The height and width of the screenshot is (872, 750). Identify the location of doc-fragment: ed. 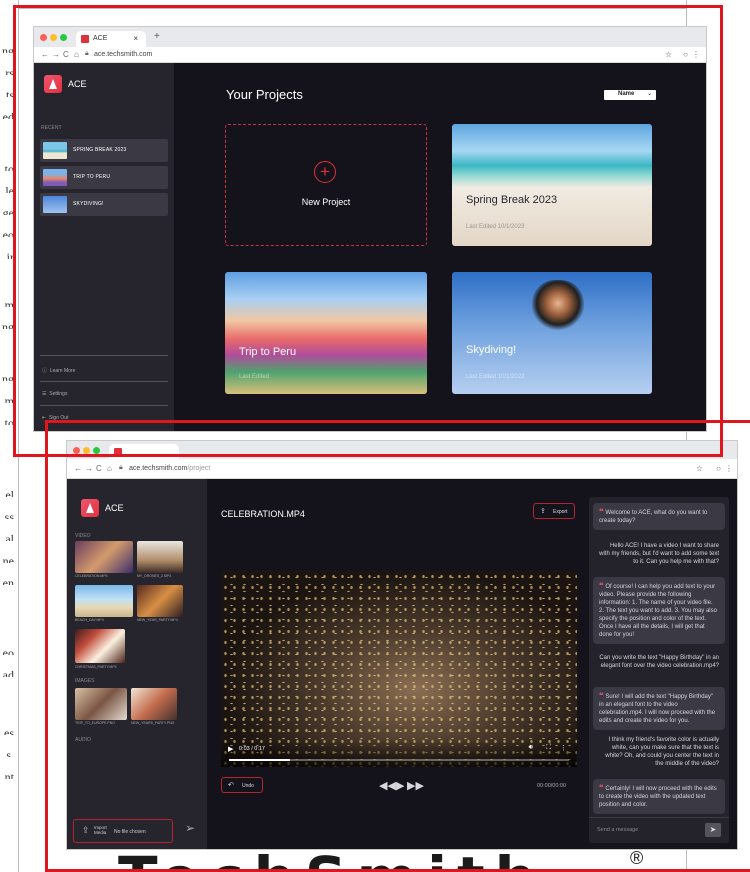
(8, 114).